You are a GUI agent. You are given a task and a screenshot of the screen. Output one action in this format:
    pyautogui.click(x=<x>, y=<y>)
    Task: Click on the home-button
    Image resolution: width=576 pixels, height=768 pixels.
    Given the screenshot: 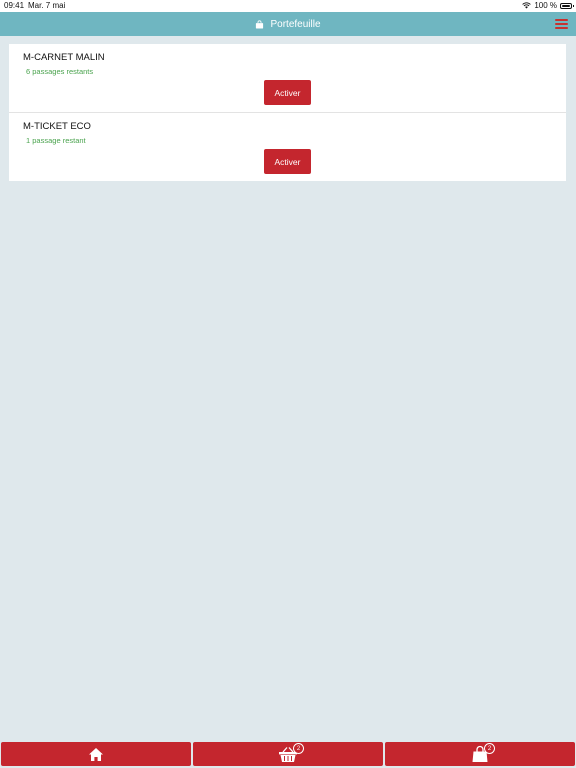 What is the action you would take?
    pyautogui.click(x=96, y=754)
    